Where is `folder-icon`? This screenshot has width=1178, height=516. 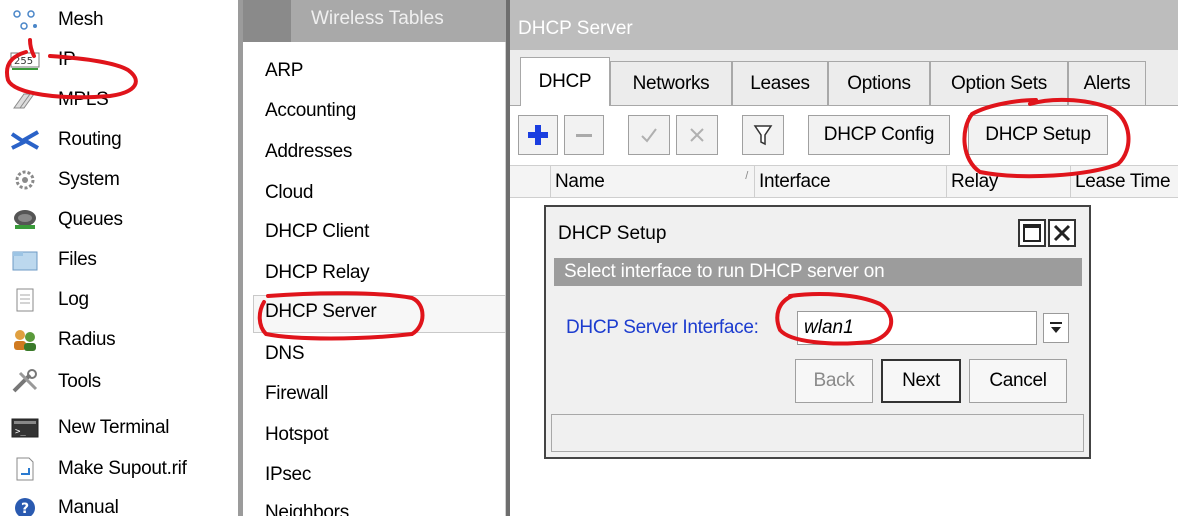
folder-icon is located at coordinates (25, 260).